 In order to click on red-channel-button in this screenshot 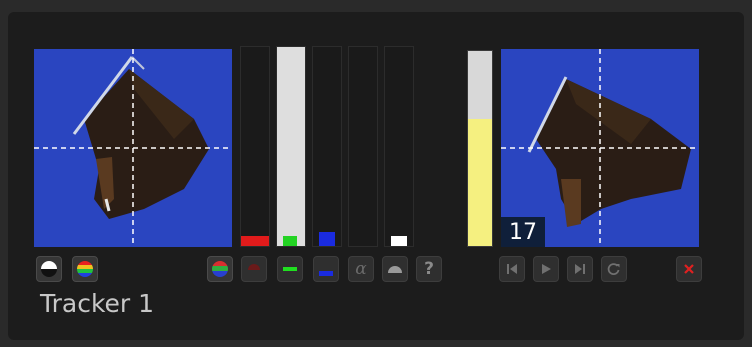, I will do `click(254, 269)`.